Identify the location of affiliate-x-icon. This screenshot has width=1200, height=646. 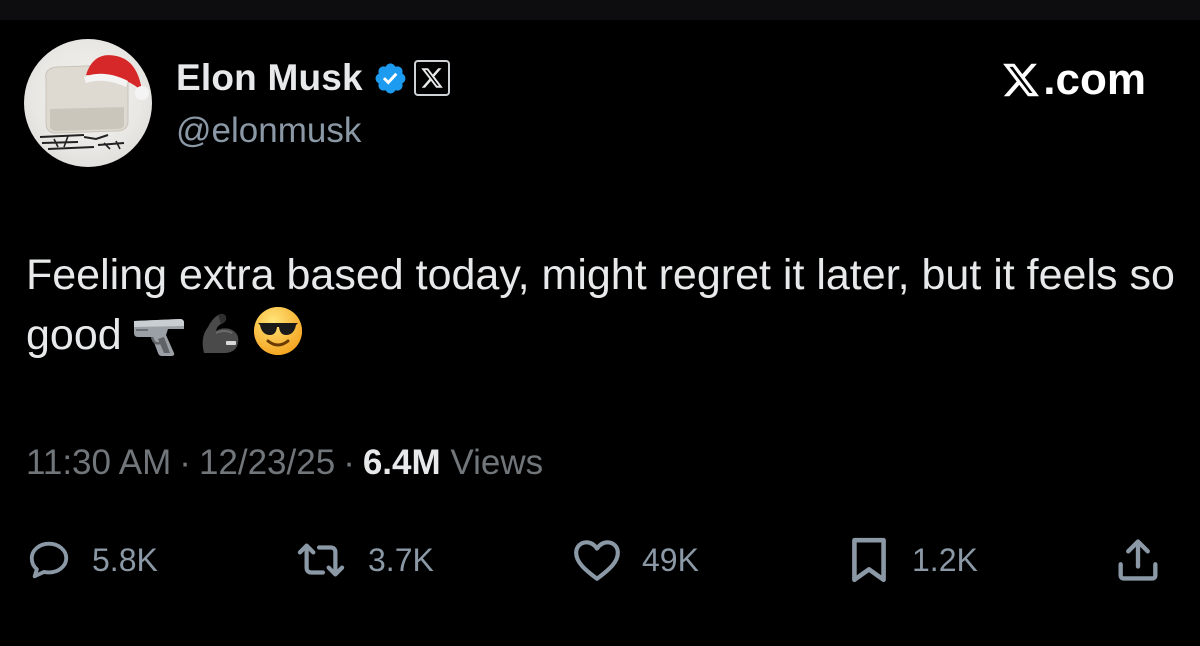
(431, 78).